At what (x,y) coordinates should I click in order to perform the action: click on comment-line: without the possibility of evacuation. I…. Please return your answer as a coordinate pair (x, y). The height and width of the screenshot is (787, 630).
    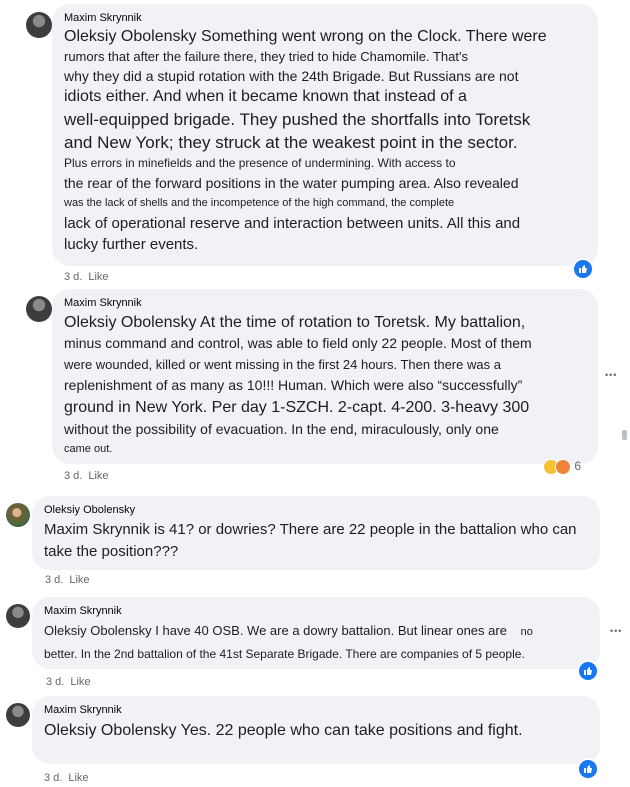
    Looking at the image, I should click on (281, 429).